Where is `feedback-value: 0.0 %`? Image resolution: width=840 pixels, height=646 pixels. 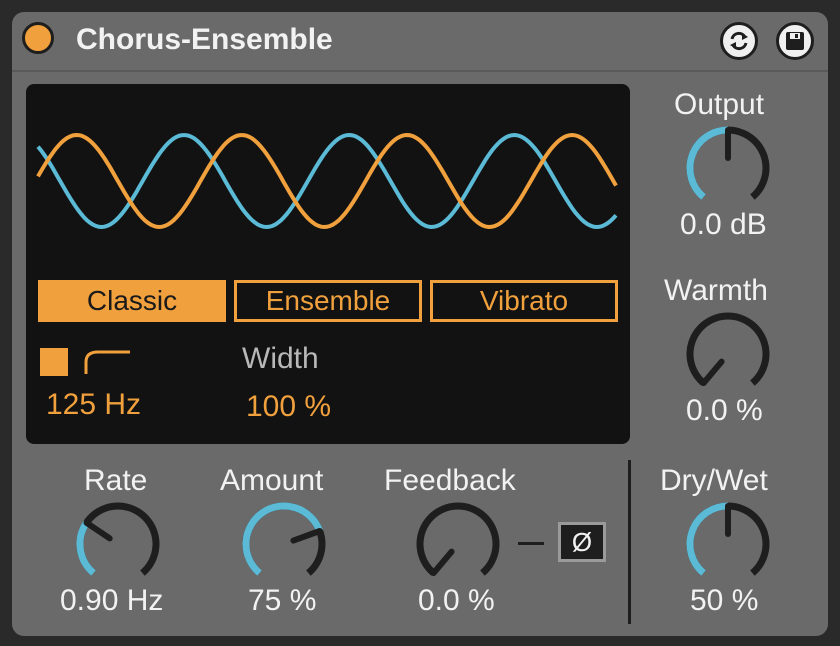 feedback-value: 0.0 % is located at coordinates (456, 600).